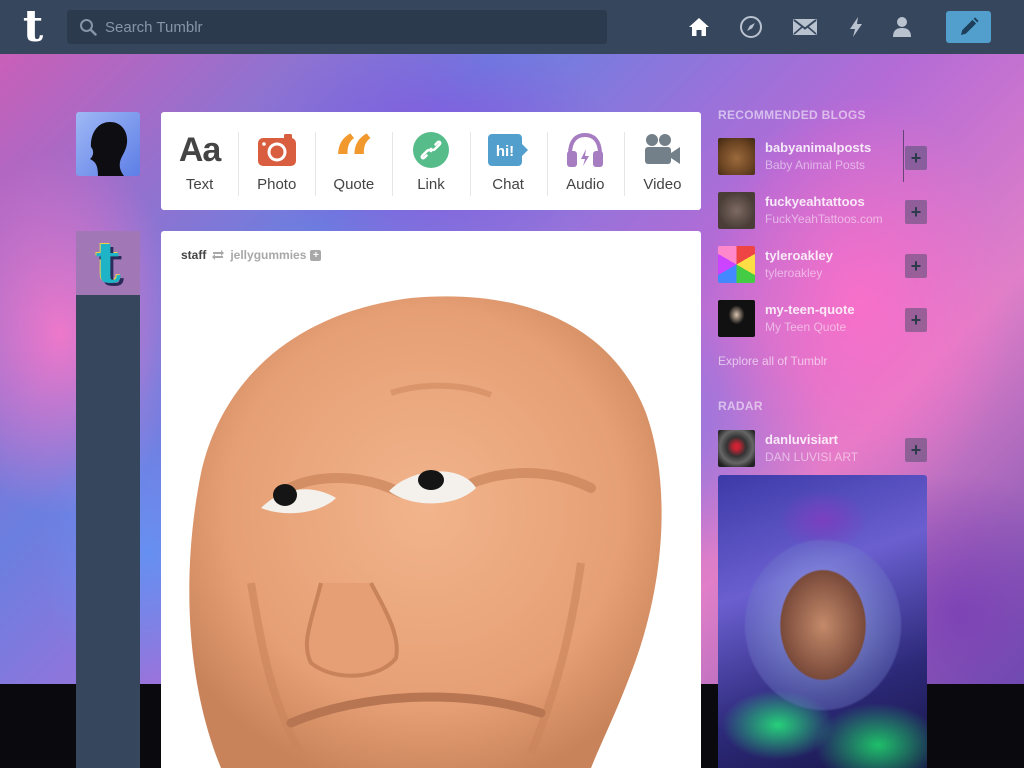  I want to click on camera-icon, so click(276, 150).